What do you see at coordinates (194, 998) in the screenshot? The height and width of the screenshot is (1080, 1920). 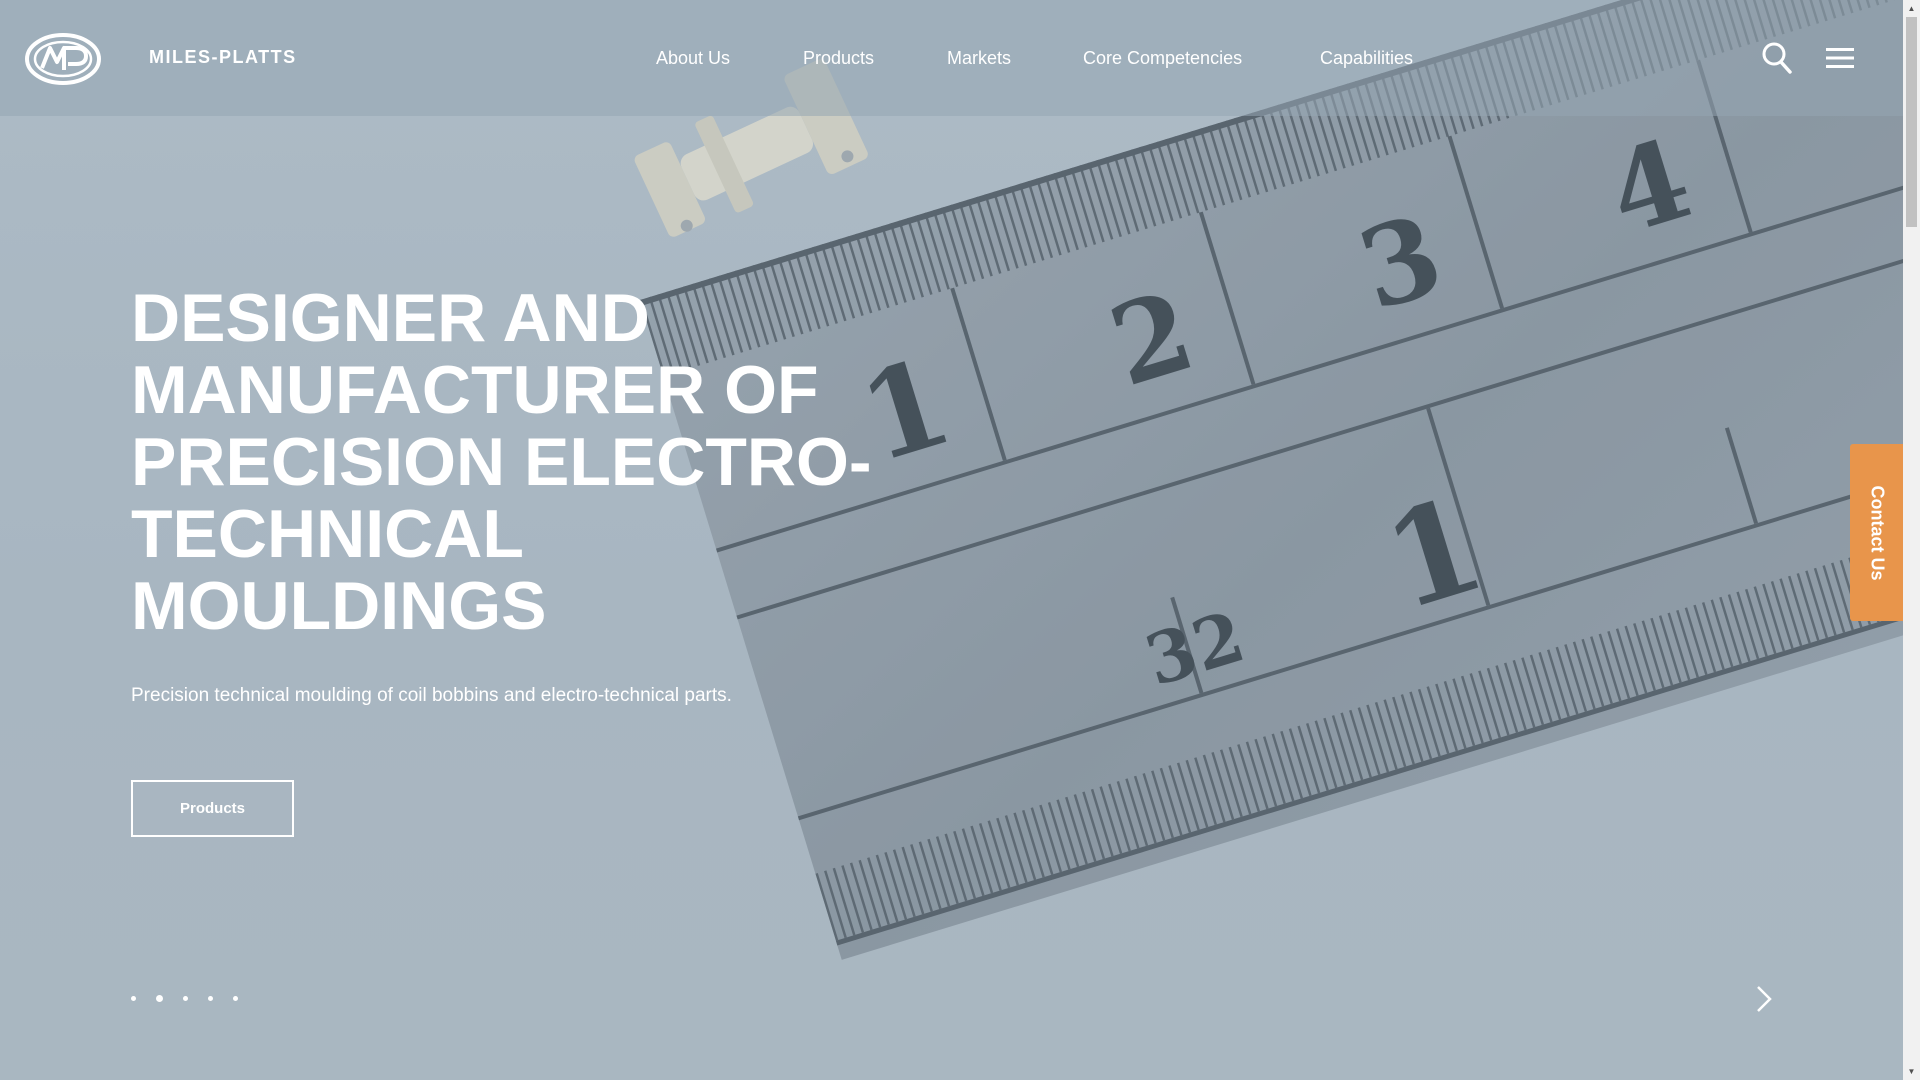 I see `slider-dots` at bounding box center [194, 998].